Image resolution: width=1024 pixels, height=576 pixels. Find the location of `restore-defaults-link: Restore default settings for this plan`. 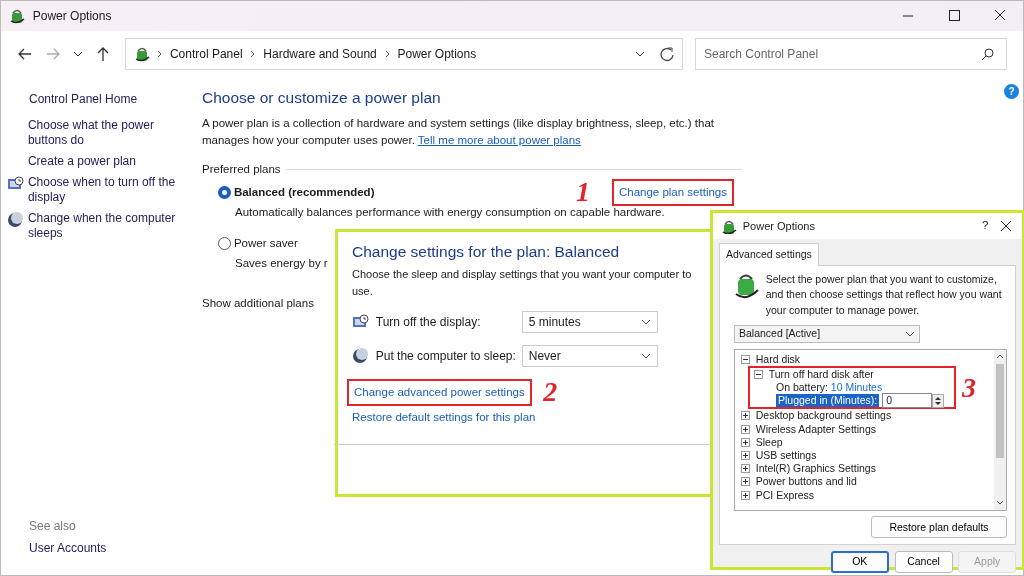

restore-defaults-link: Restore default settings for this plan is located at coordinates (444, 418).